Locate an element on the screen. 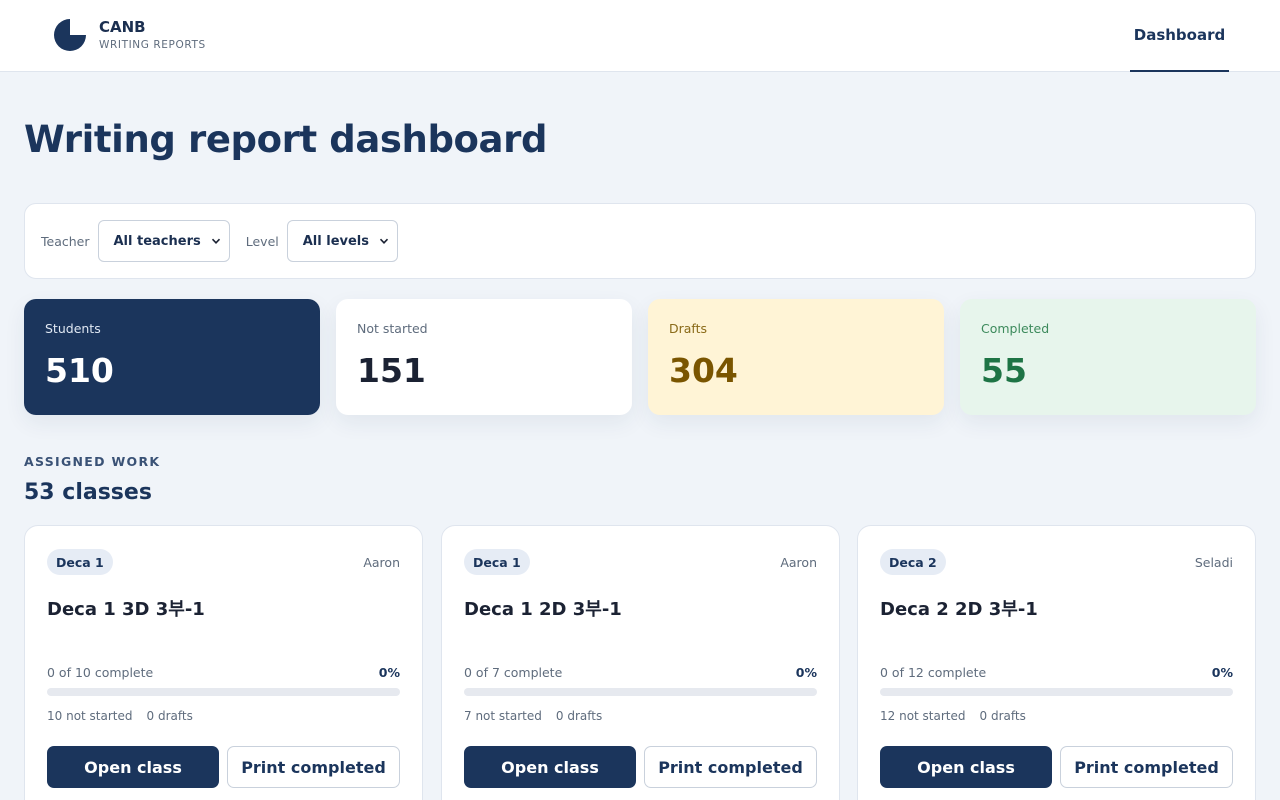 The height and width of the screenshot is (800, 1280). level-filter-label: Level is located at coordinates (262, 241).